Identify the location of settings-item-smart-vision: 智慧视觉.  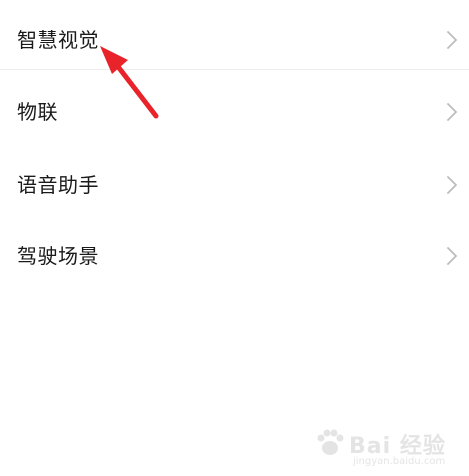
(234, 40).